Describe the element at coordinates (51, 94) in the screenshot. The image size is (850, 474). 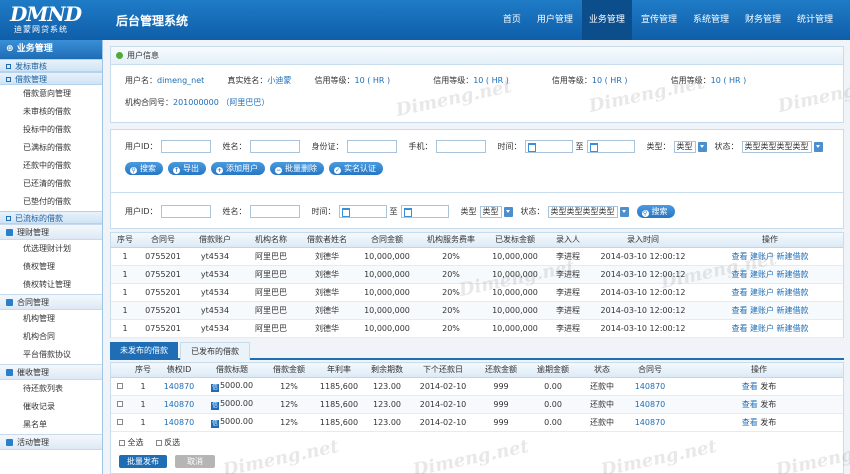
I see `sidebar-item-loan-intent: 借款意向管理` at that location.